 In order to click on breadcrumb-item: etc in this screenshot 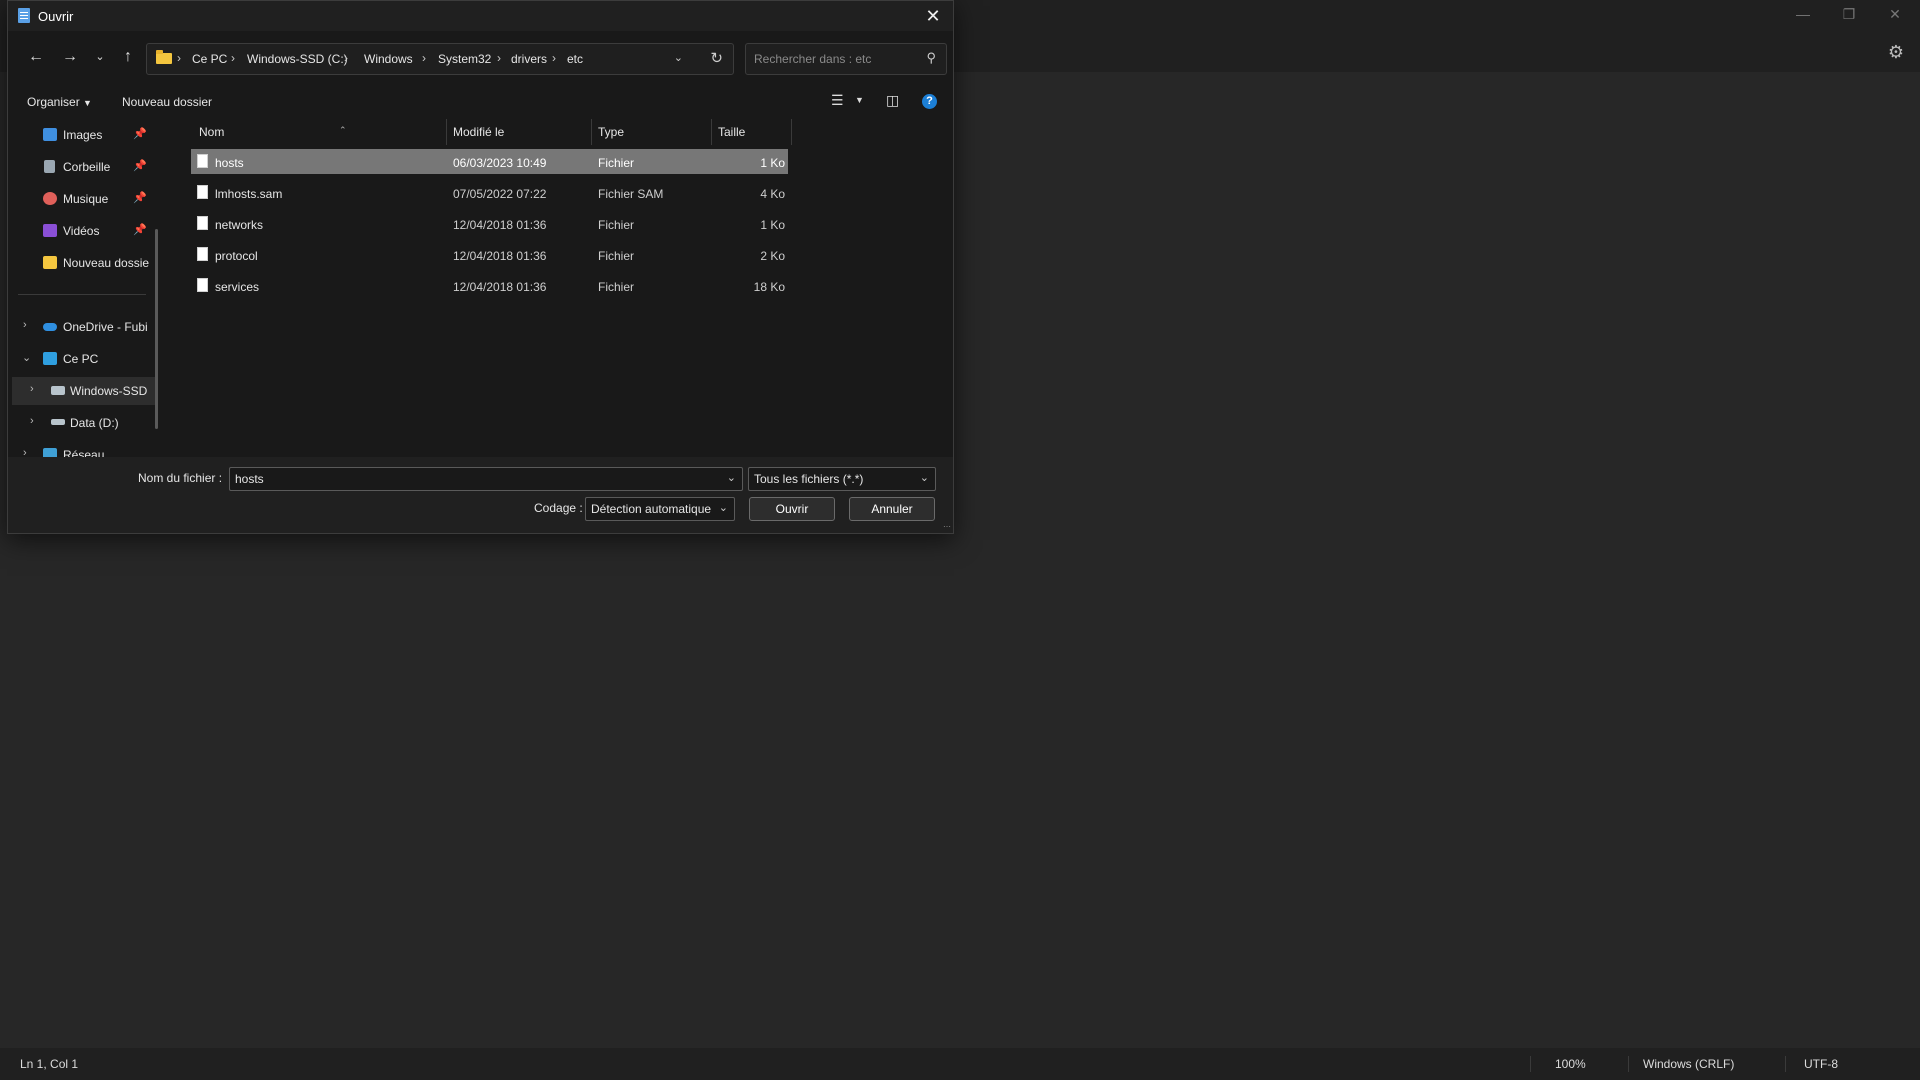, I will do `click(575, 59)`.